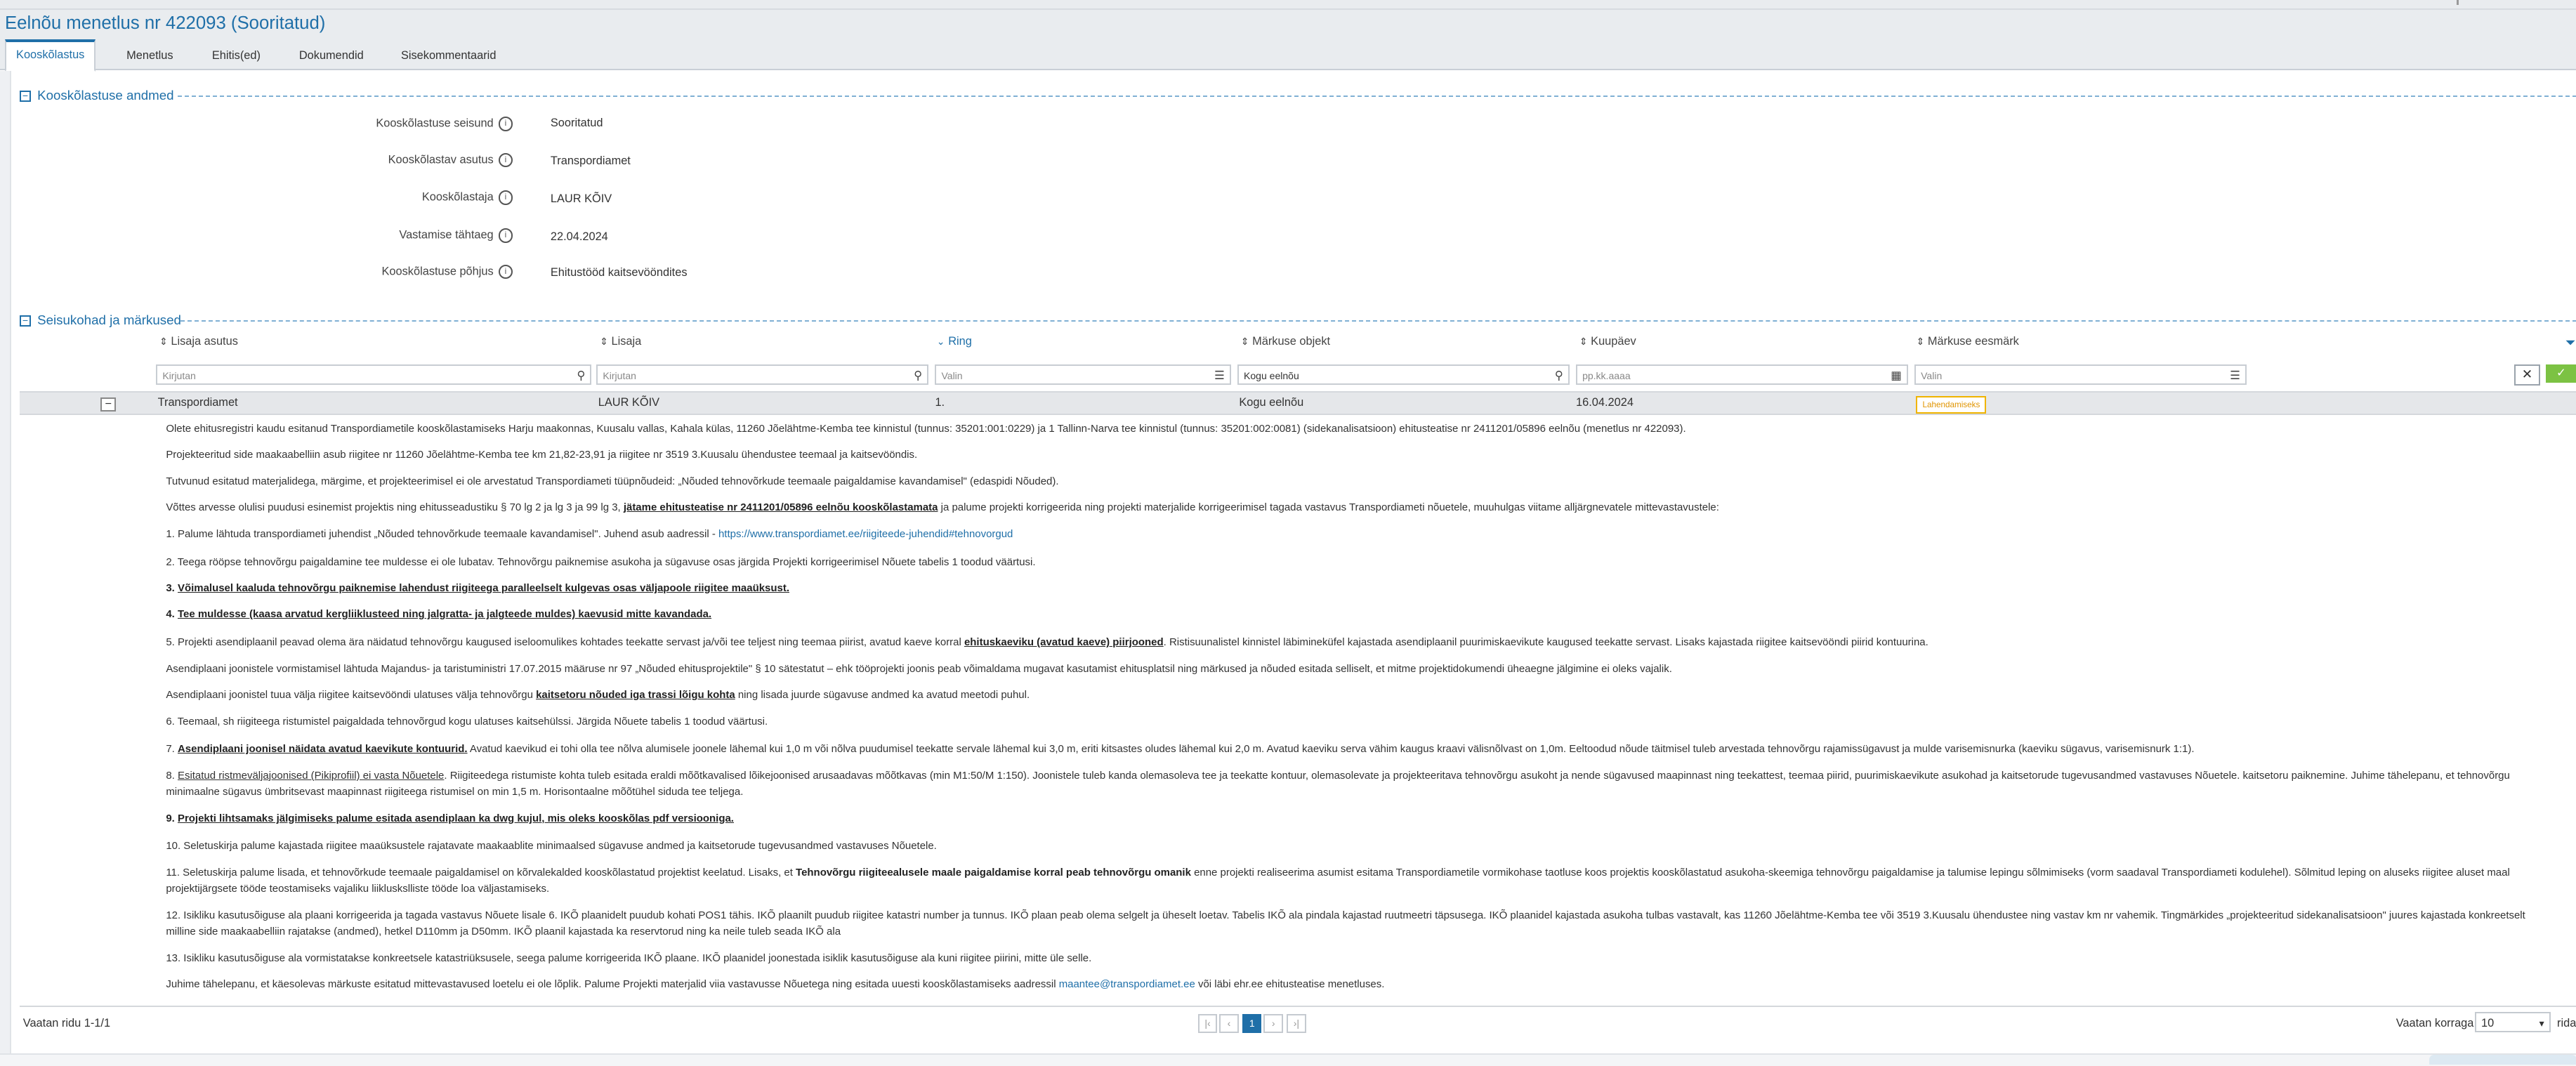 This screenshot has height=1066, width=2576. What do you see at coordinates (2435, 1023) in the screenshot?
I see `per-page-label: Vaatan korraga` at bounding box center [2435, 1023].